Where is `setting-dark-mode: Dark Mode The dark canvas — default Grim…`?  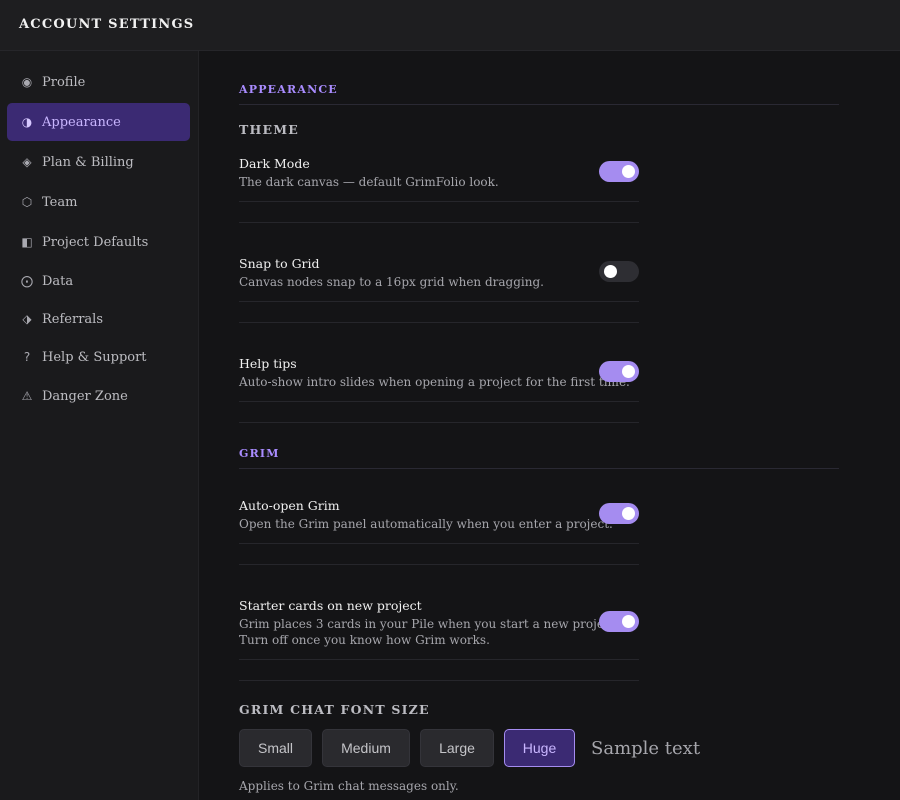
setting-dark-mode: Dark Mode The dark canvas — default Grim… is located at coordinates (439, 173).